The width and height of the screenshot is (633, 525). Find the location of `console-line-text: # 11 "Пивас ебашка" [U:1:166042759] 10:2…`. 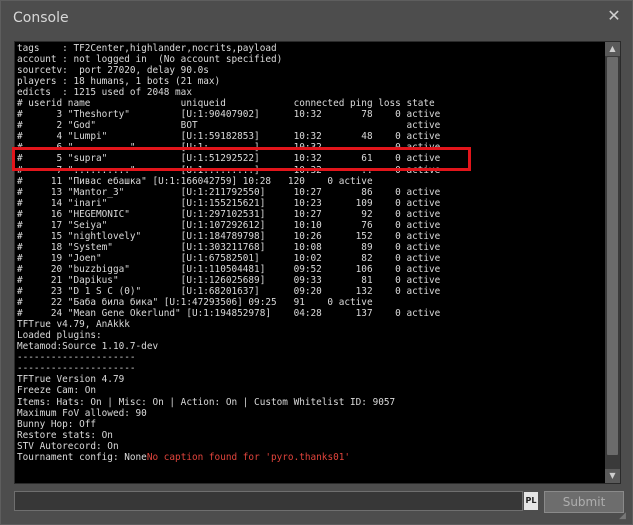

console-line-text: # 11 "Пивас ебашка" [U:1:166042759] 10:2… is located at coordinates (195, 181).